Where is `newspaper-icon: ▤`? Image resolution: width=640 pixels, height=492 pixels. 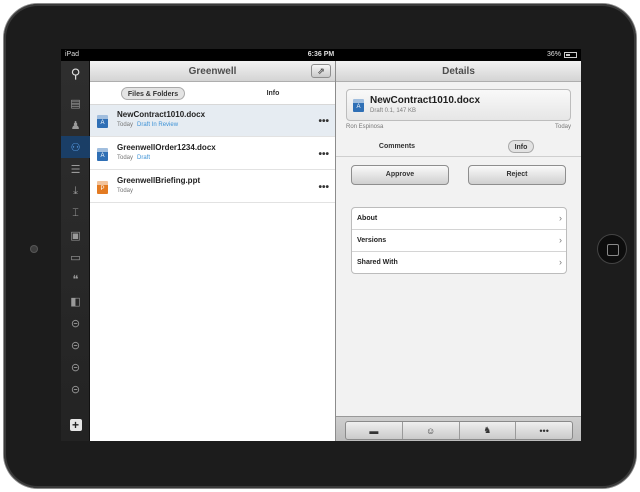
newspaper-icon: ▤ is located at coordinates (75, 103).